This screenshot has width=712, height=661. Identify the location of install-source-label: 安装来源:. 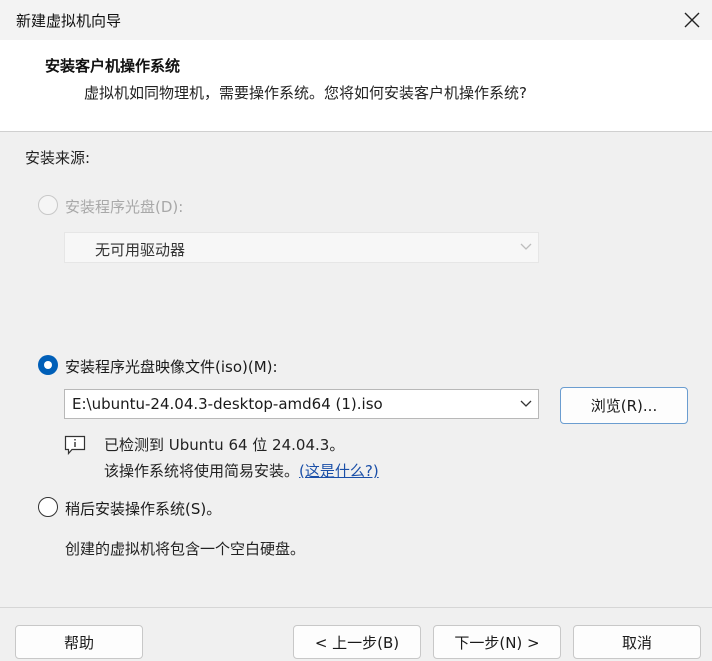
(58, 158).